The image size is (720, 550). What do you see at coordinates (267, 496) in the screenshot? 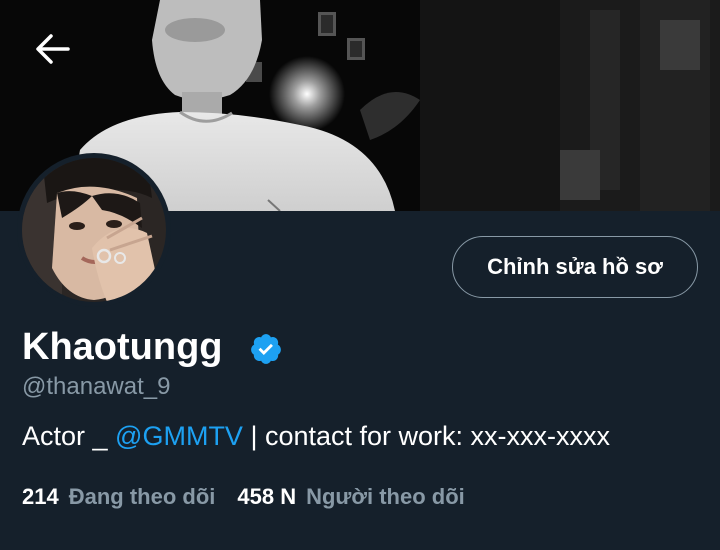
I see `followers-count: 458 N` at bounding box center [267, 496].